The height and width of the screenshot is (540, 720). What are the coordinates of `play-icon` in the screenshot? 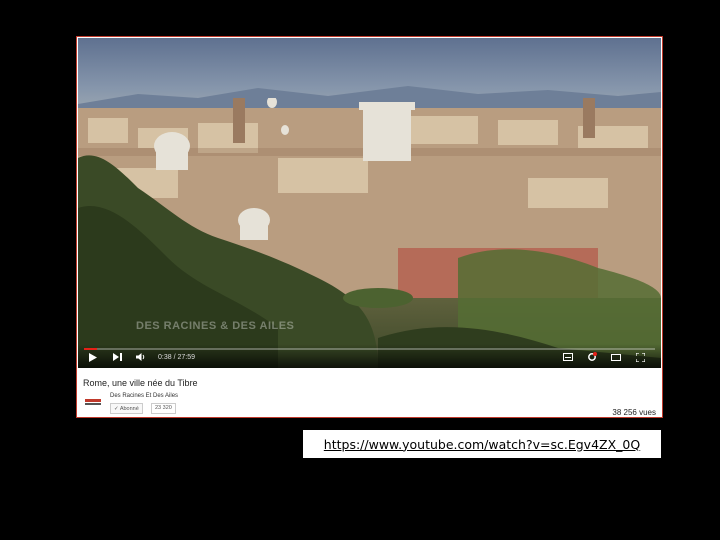 It's located at (93, 357).